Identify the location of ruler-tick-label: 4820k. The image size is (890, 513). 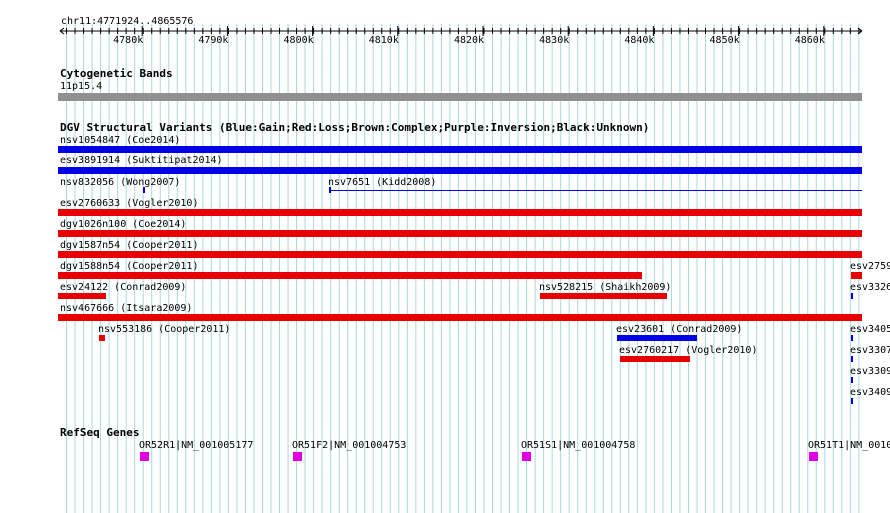
(469, 40).